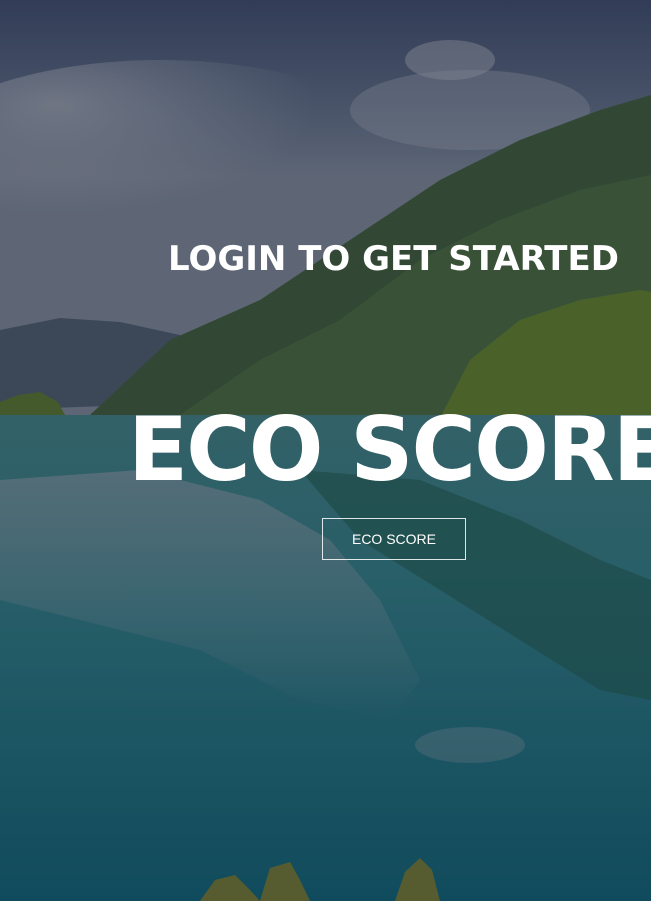 The width and height of the screenshot is (651, 901). Describe the element at coordinates (394, 539) in the screenshot. I see `eco-score-button: ECO SCORE` at that location.